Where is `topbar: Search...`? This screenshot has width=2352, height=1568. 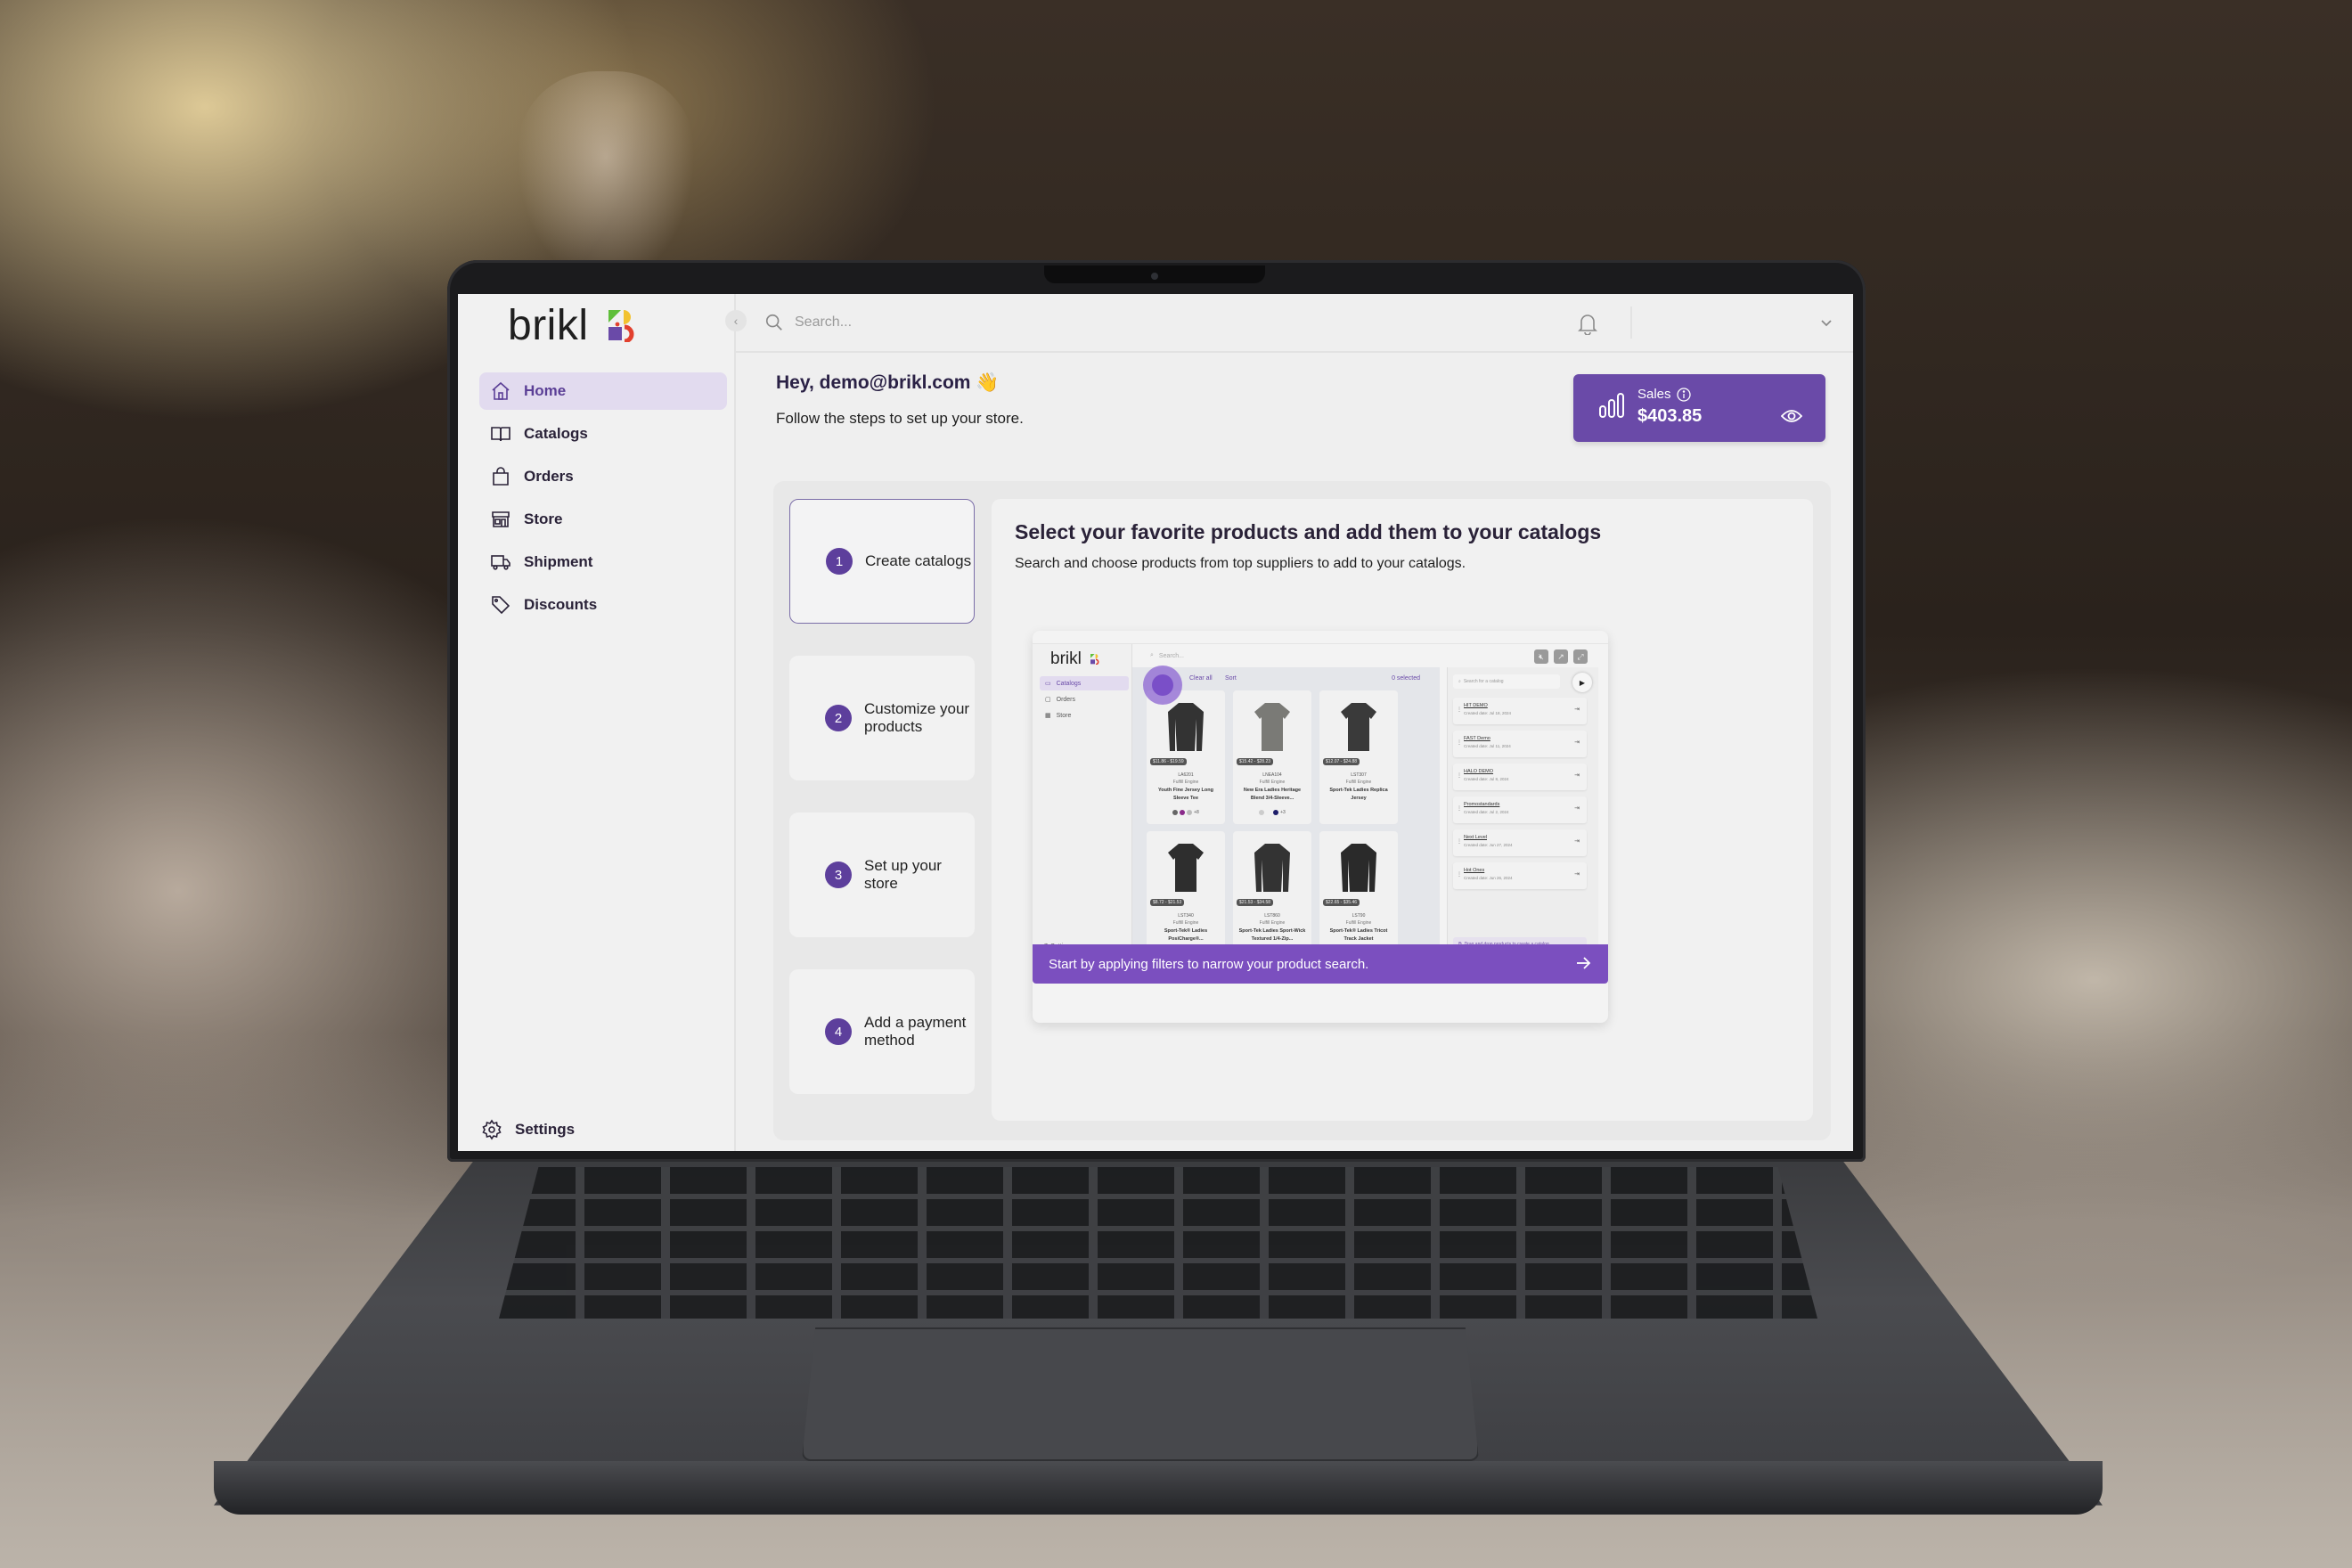 topbar: Search... is located at coordinates (1294, 323).